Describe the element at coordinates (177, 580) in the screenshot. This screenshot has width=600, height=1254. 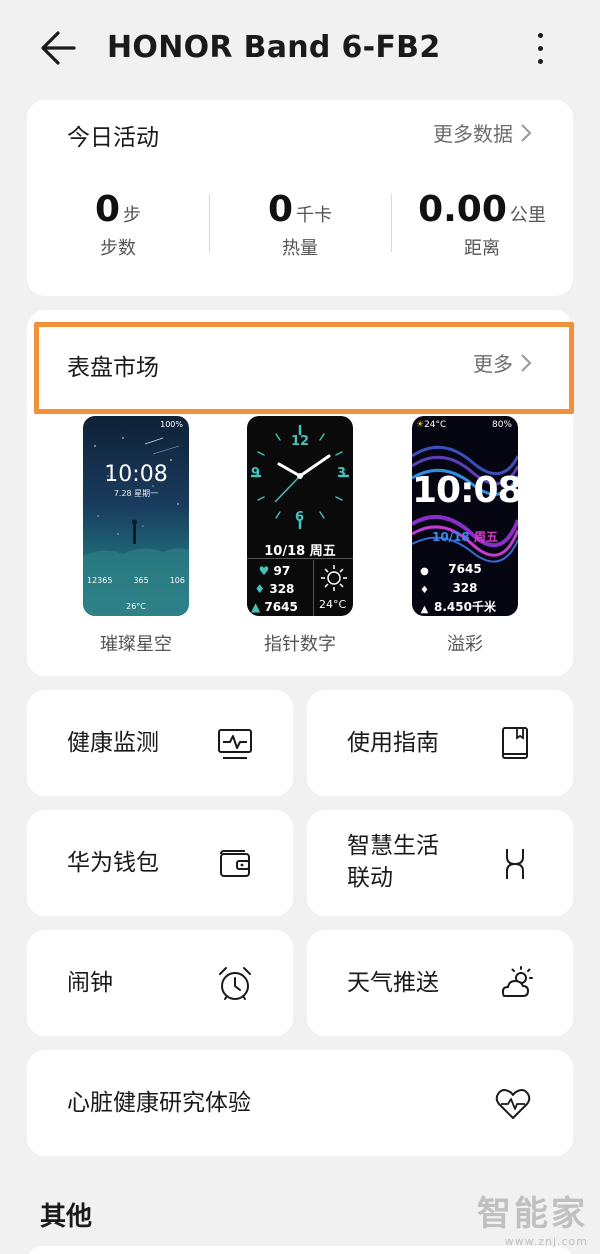
I see `face-heart: 106` at that location.